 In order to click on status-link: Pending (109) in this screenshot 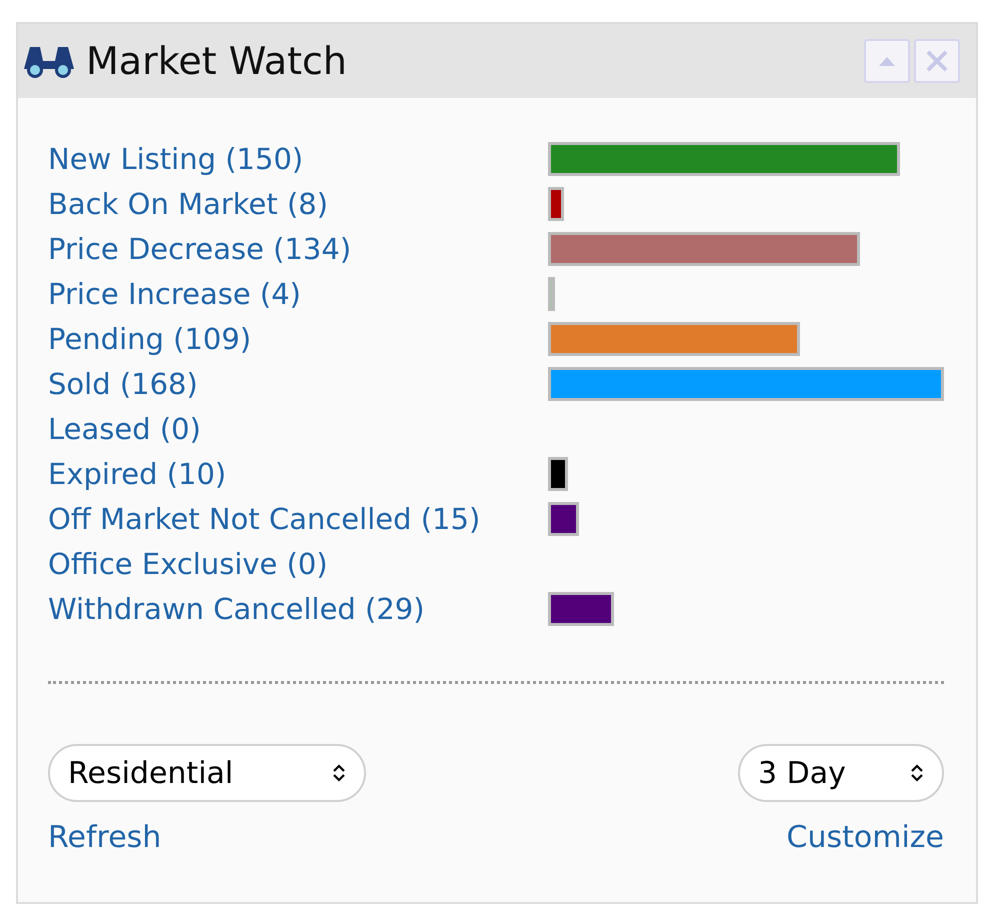, I will do `click(298, 339)`.